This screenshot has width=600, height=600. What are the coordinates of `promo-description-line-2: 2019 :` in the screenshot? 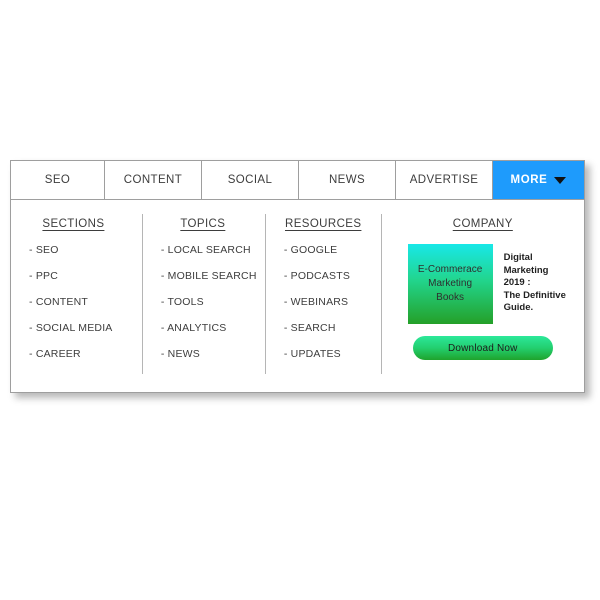 It's located at (517, 282).